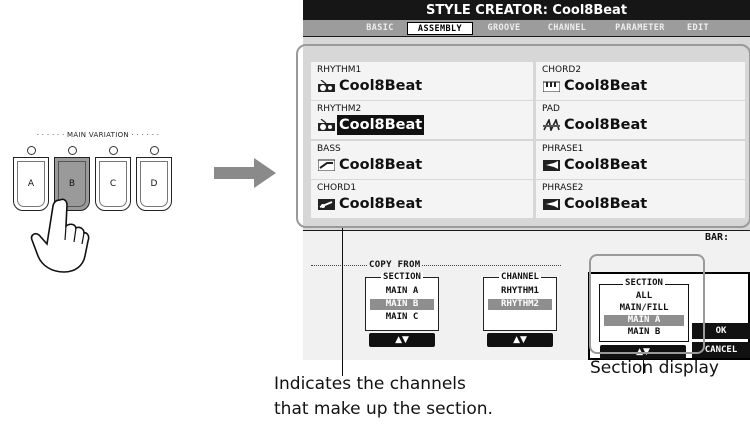 The image size is (750, 444). I want to click on tab-edit: EDIT, so click(715, 28).